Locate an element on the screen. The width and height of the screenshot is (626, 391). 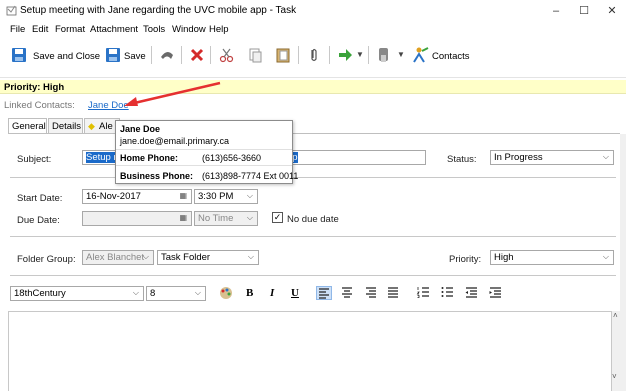
contacts-icon is located at coordinates (421, 55).